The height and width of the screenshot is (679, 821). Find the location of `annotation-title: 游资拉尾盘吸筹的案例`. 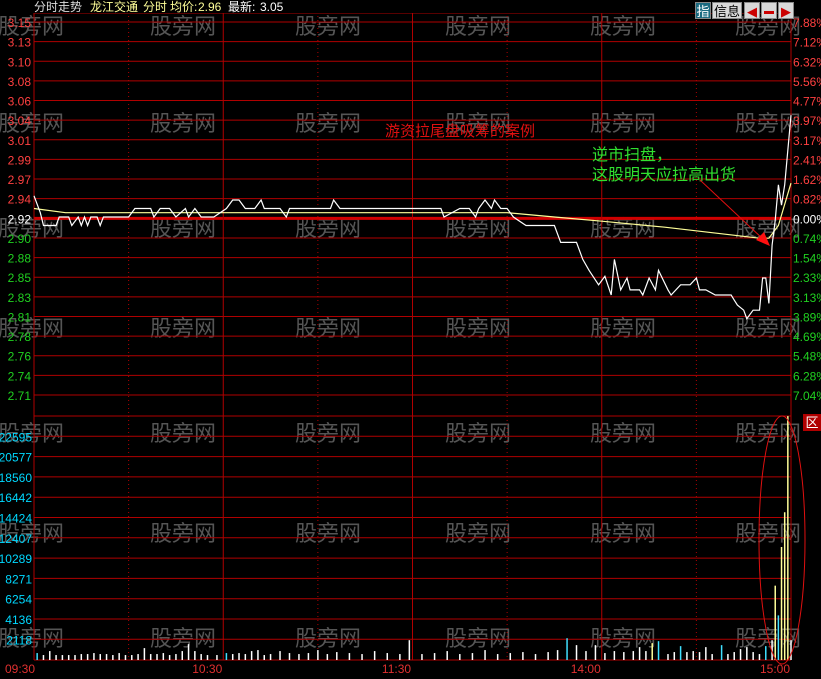

annotation-title: 游资拉尾盘吸筹的案例 is located at coordinates (460, 131).